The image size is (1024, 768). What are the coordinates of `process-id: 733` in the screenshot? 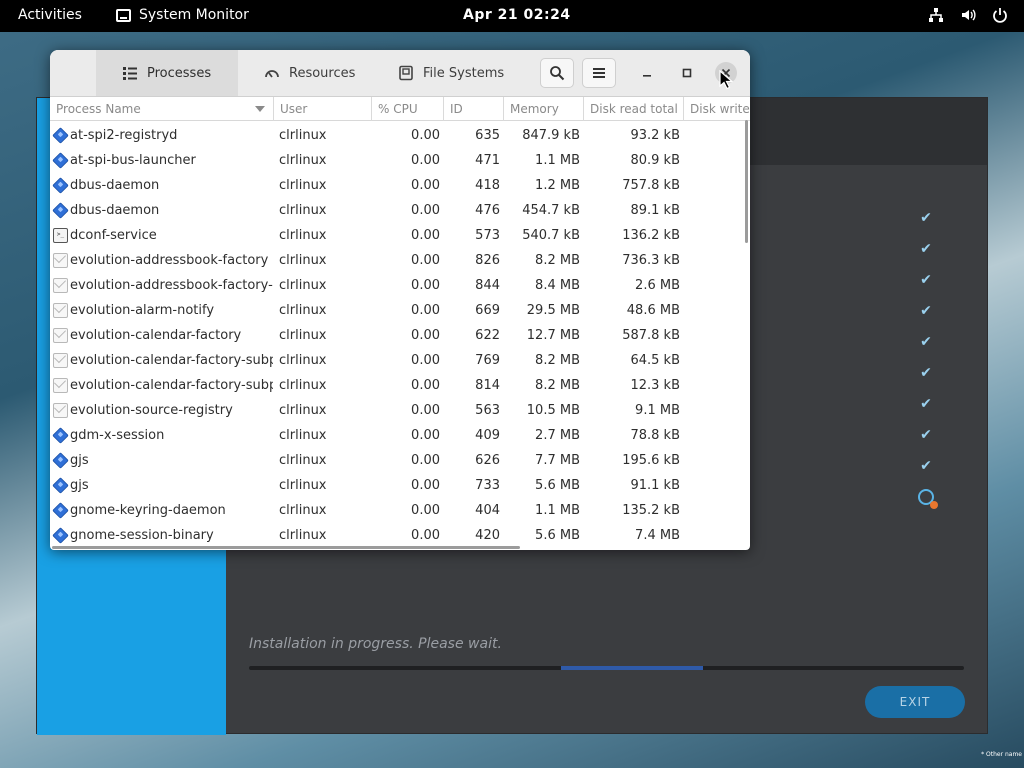 It's located at (487, 485).